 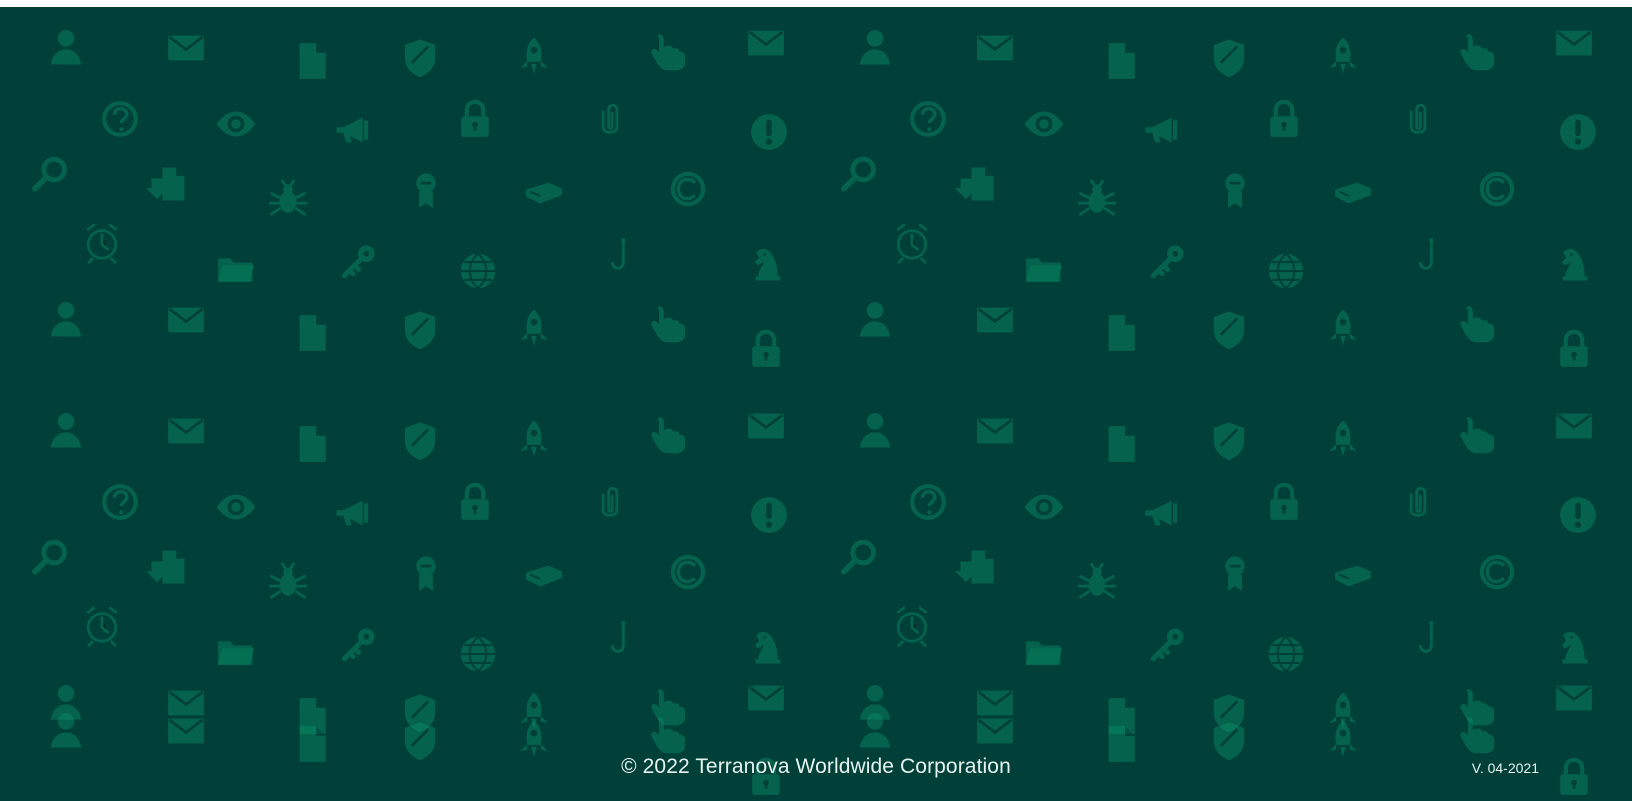 I want to click on globe-icon, so click(x=1286, y=654).